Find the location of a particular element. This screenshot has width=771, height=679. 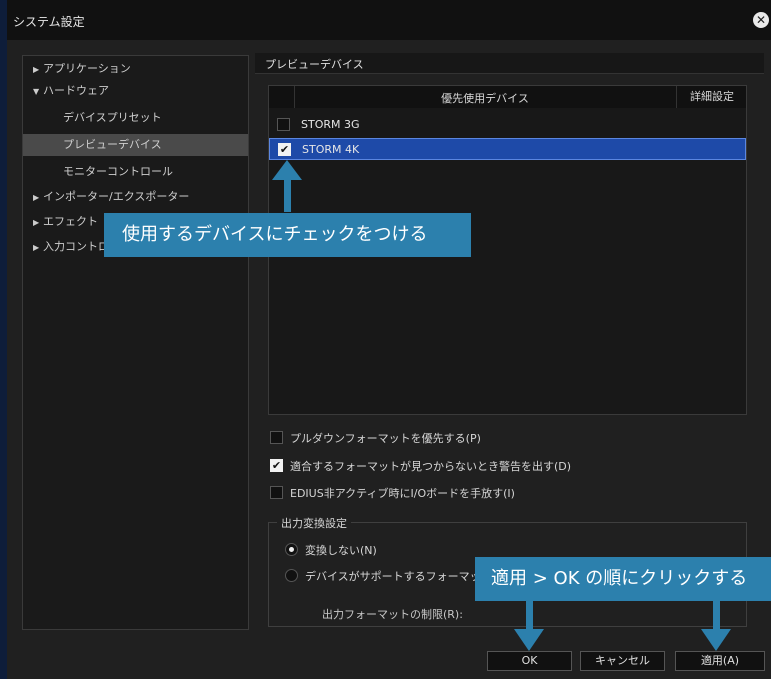

format-limit-label: 出力フォーマットの制限(R): is located at coordinates (392, 614).